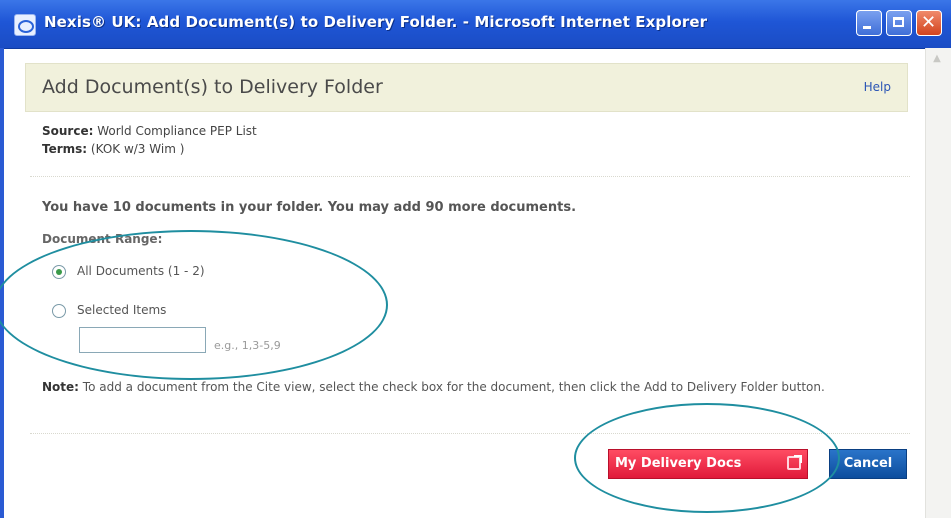 The image size is (951, 518). I want to click on close-button: ✕, so click(929, 23).